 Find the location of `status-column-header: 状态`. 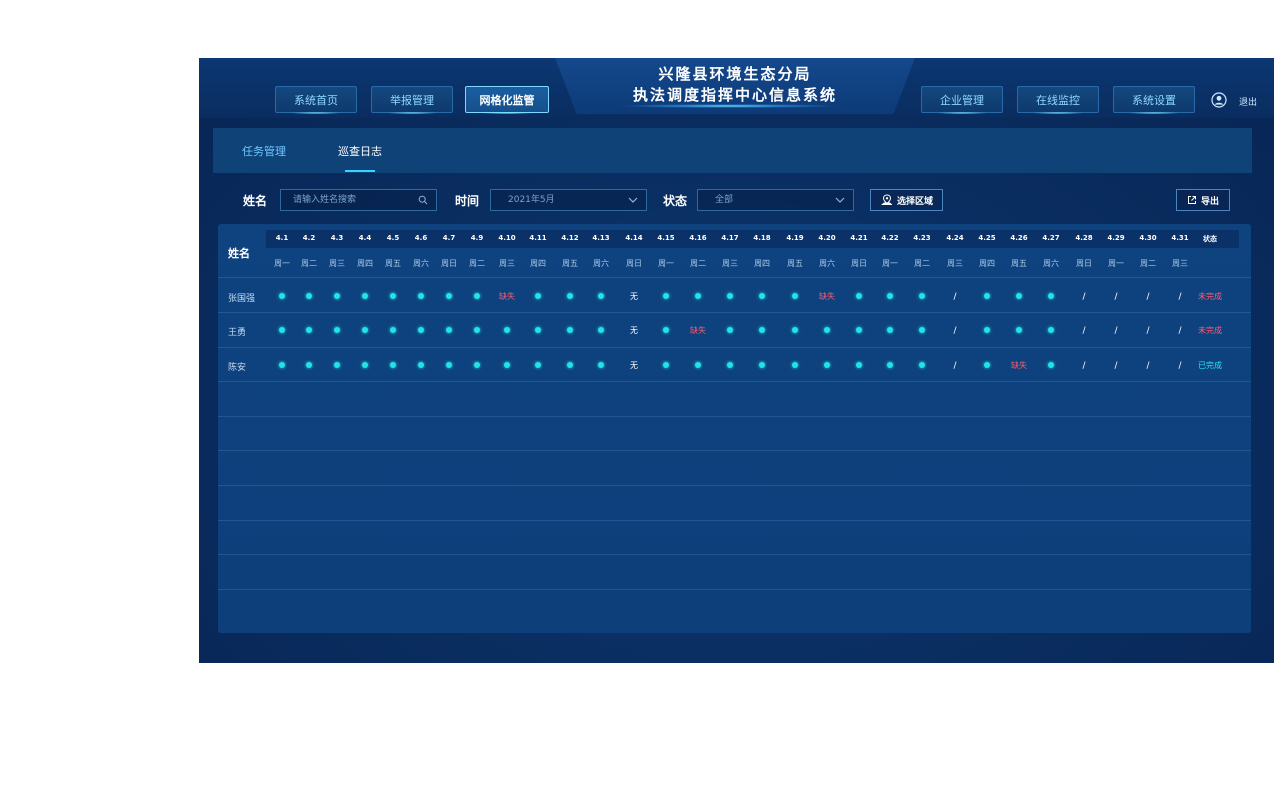

status-column-header: 状态 is located at coordinates (1210, 239).